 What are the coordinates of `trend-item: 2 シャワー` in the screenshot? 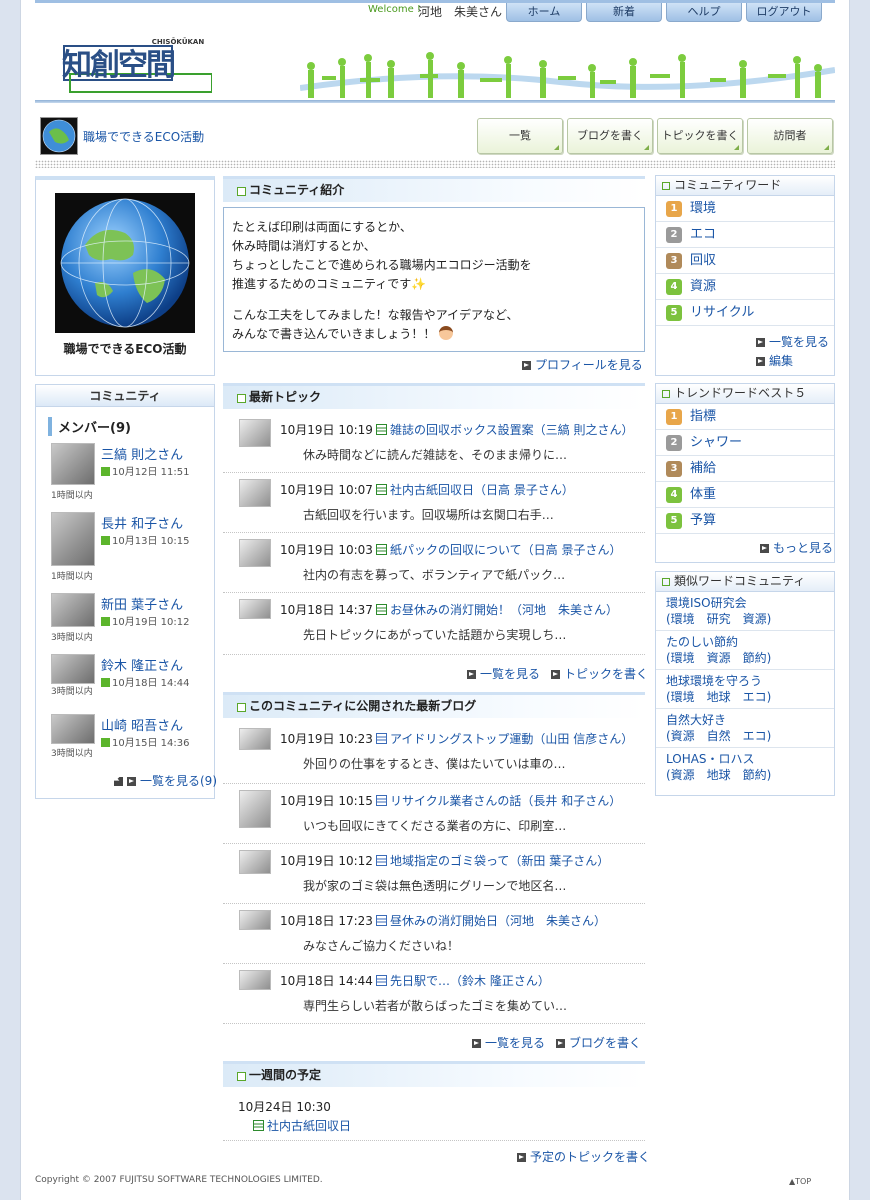 It's located at (745, 443).